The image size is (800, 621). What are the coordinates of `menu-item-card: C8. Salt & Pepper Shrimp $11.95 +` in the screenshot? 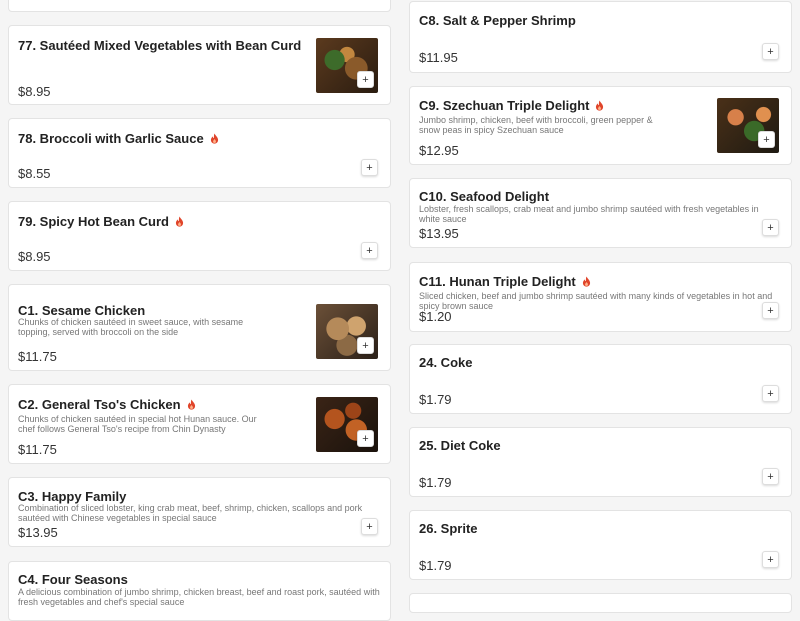 It's located at (600, 37).